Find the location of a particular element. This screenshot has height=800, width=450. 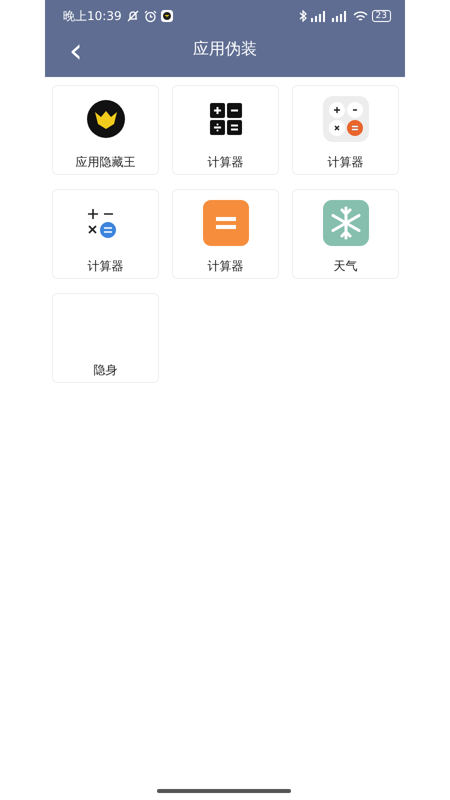

page-title: 应用伪装 is located at coordinates (225, 49).